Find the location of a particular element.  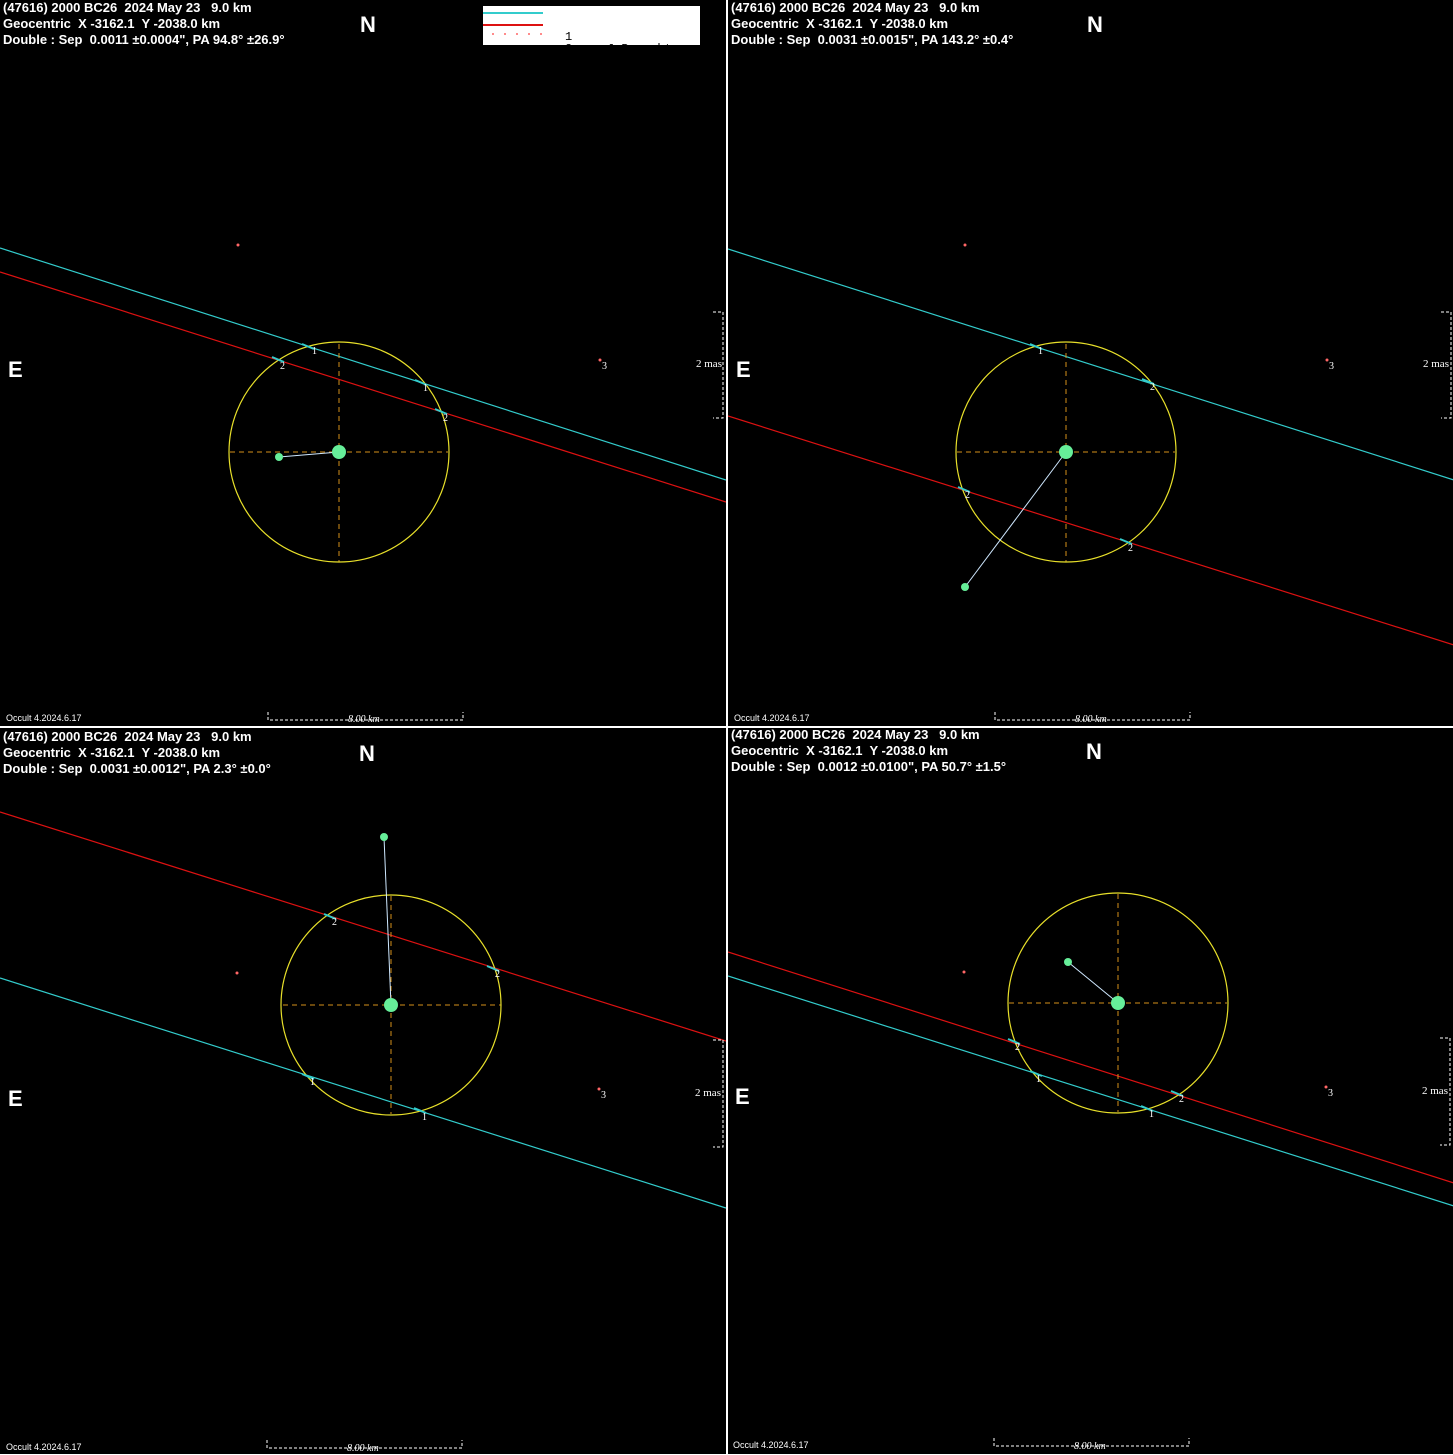

legend-entry-3: 3(P) Predicted is located at coordinates (591, 55).